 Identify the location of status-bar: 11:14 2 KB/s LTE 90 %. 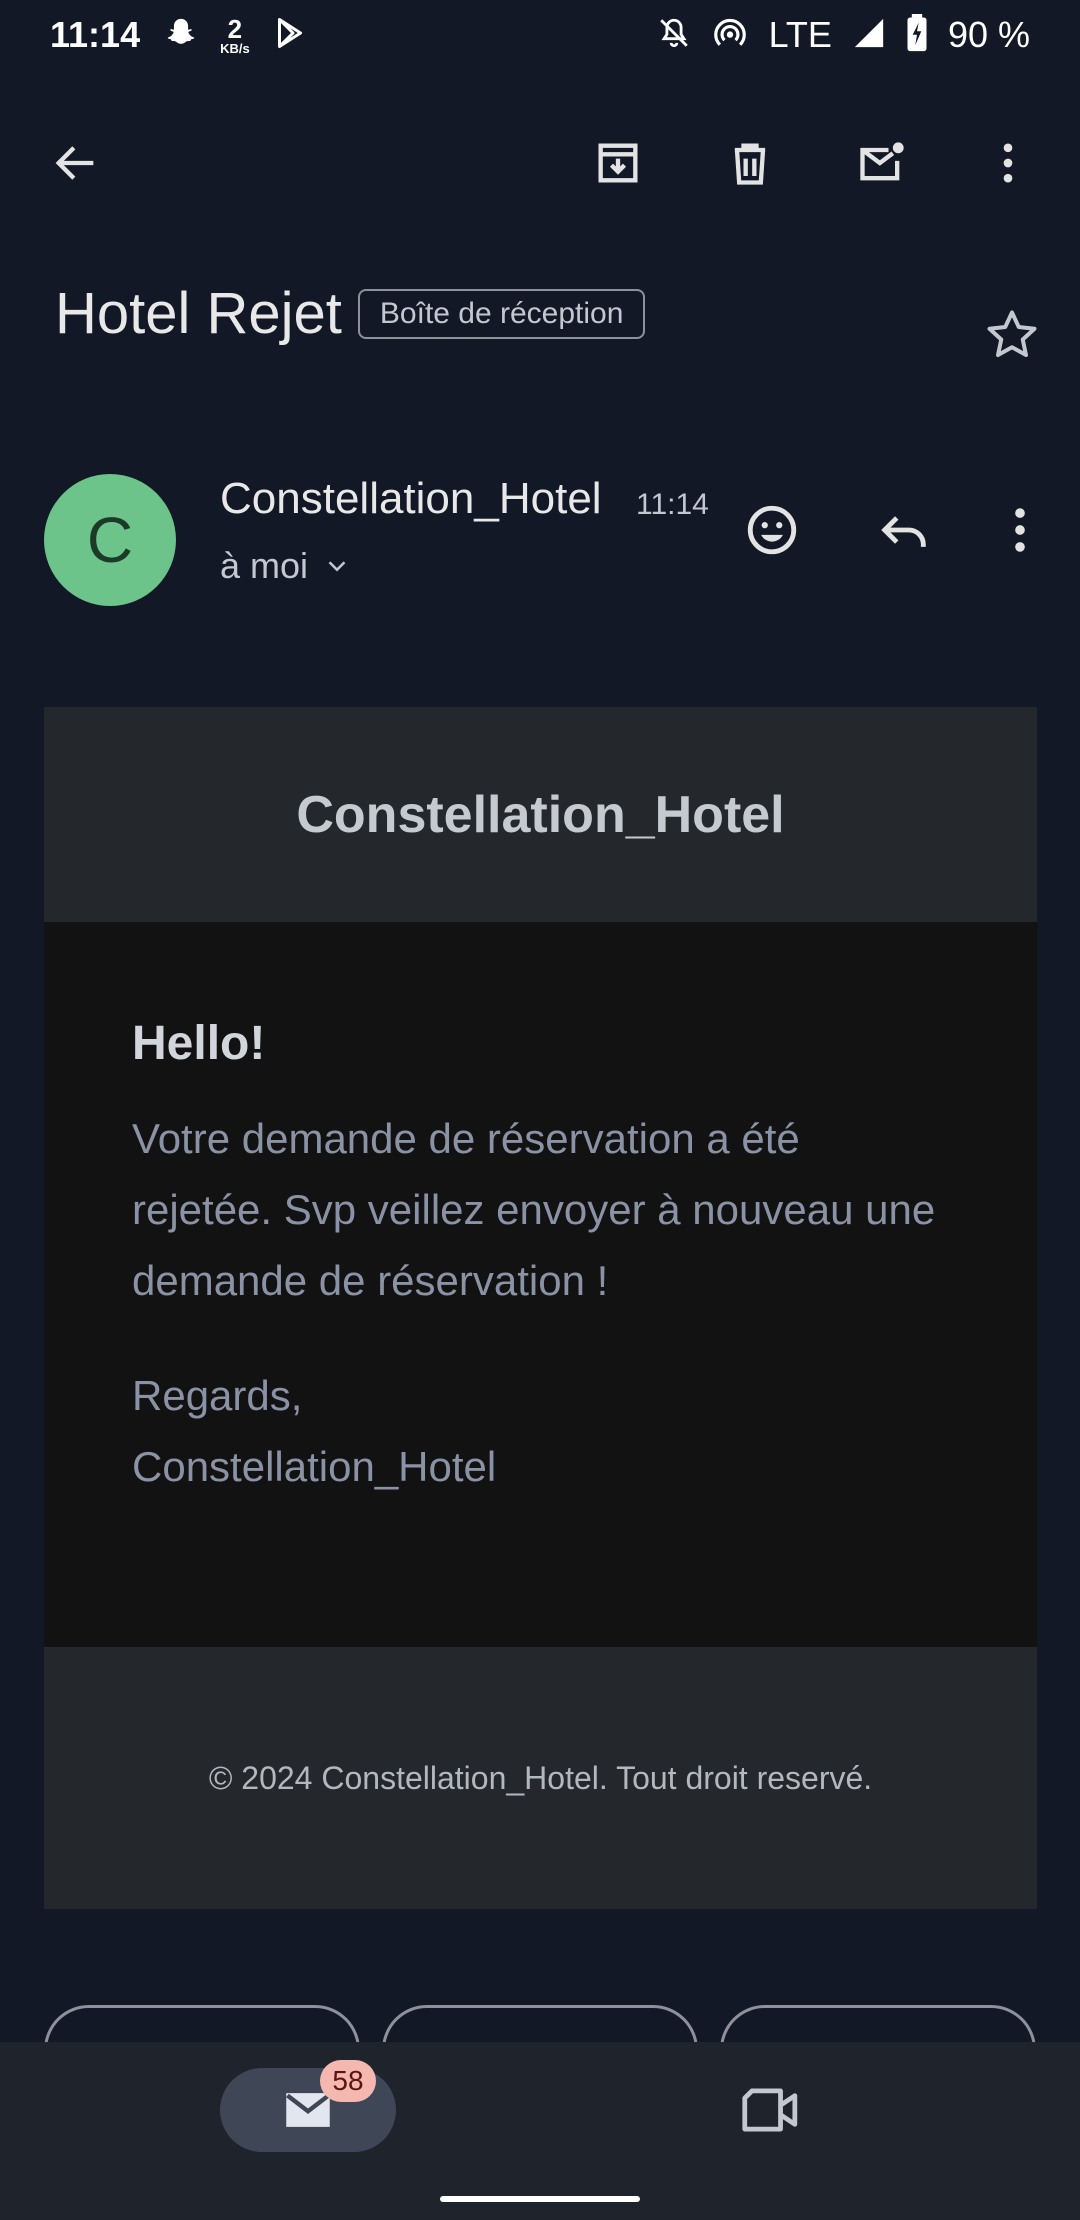
(540, 35).